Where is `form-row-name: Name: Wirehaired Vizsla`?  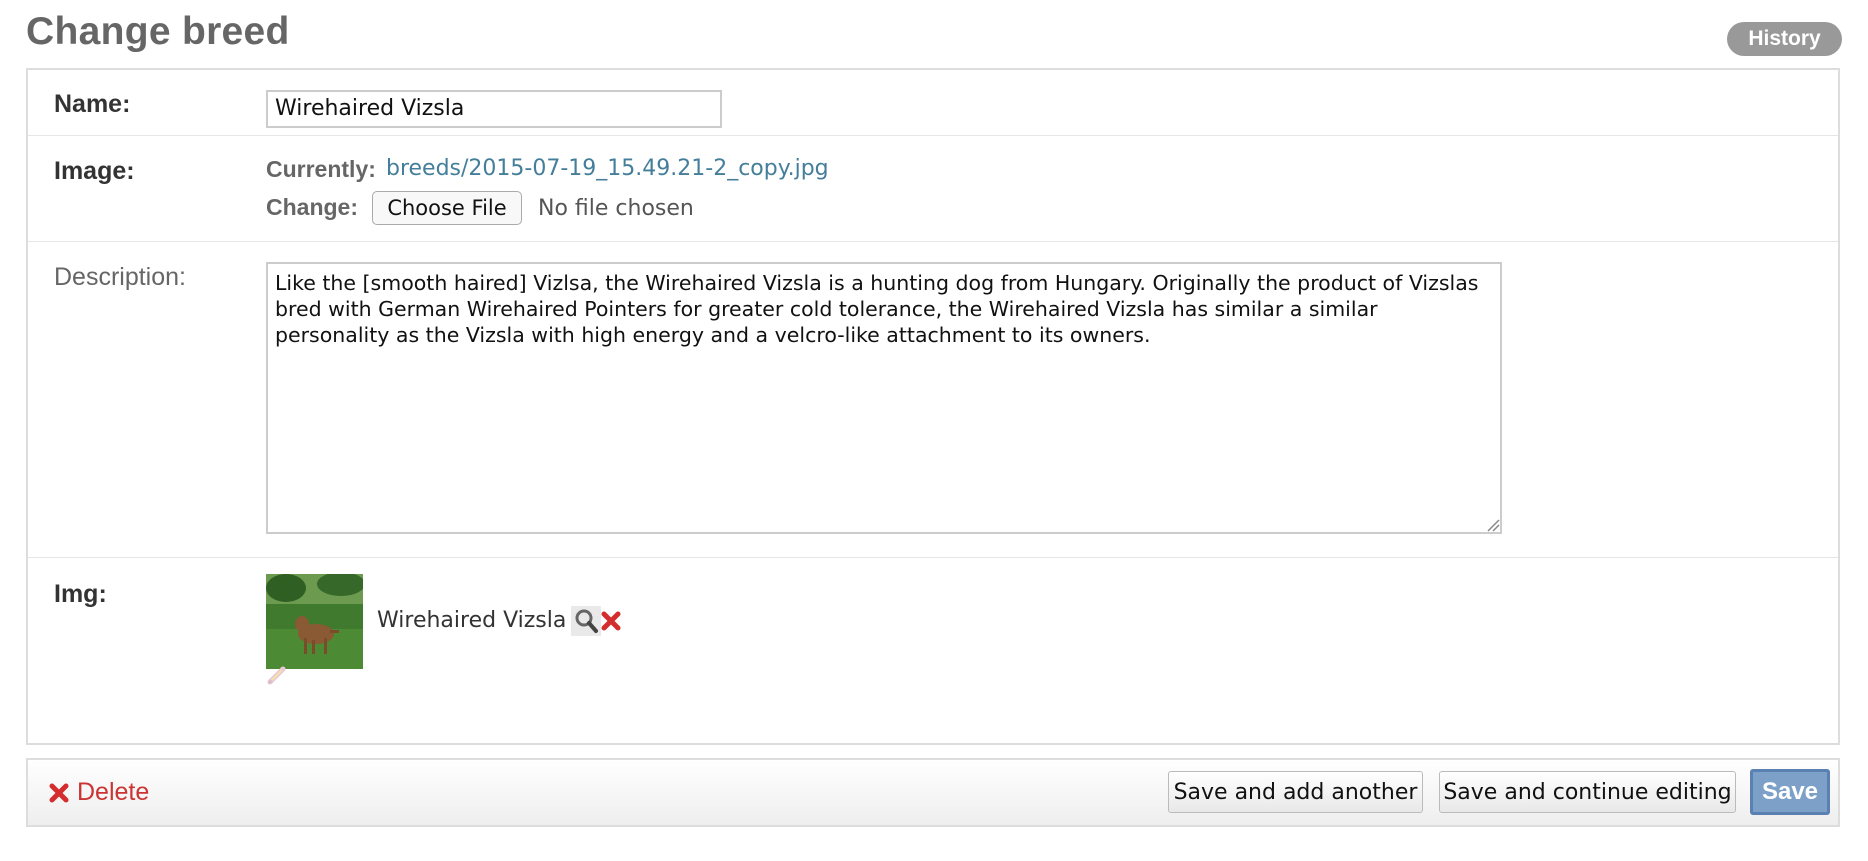
form-row-name: Name: Wirehaired Vizsla is located at coordinates (933, 103).